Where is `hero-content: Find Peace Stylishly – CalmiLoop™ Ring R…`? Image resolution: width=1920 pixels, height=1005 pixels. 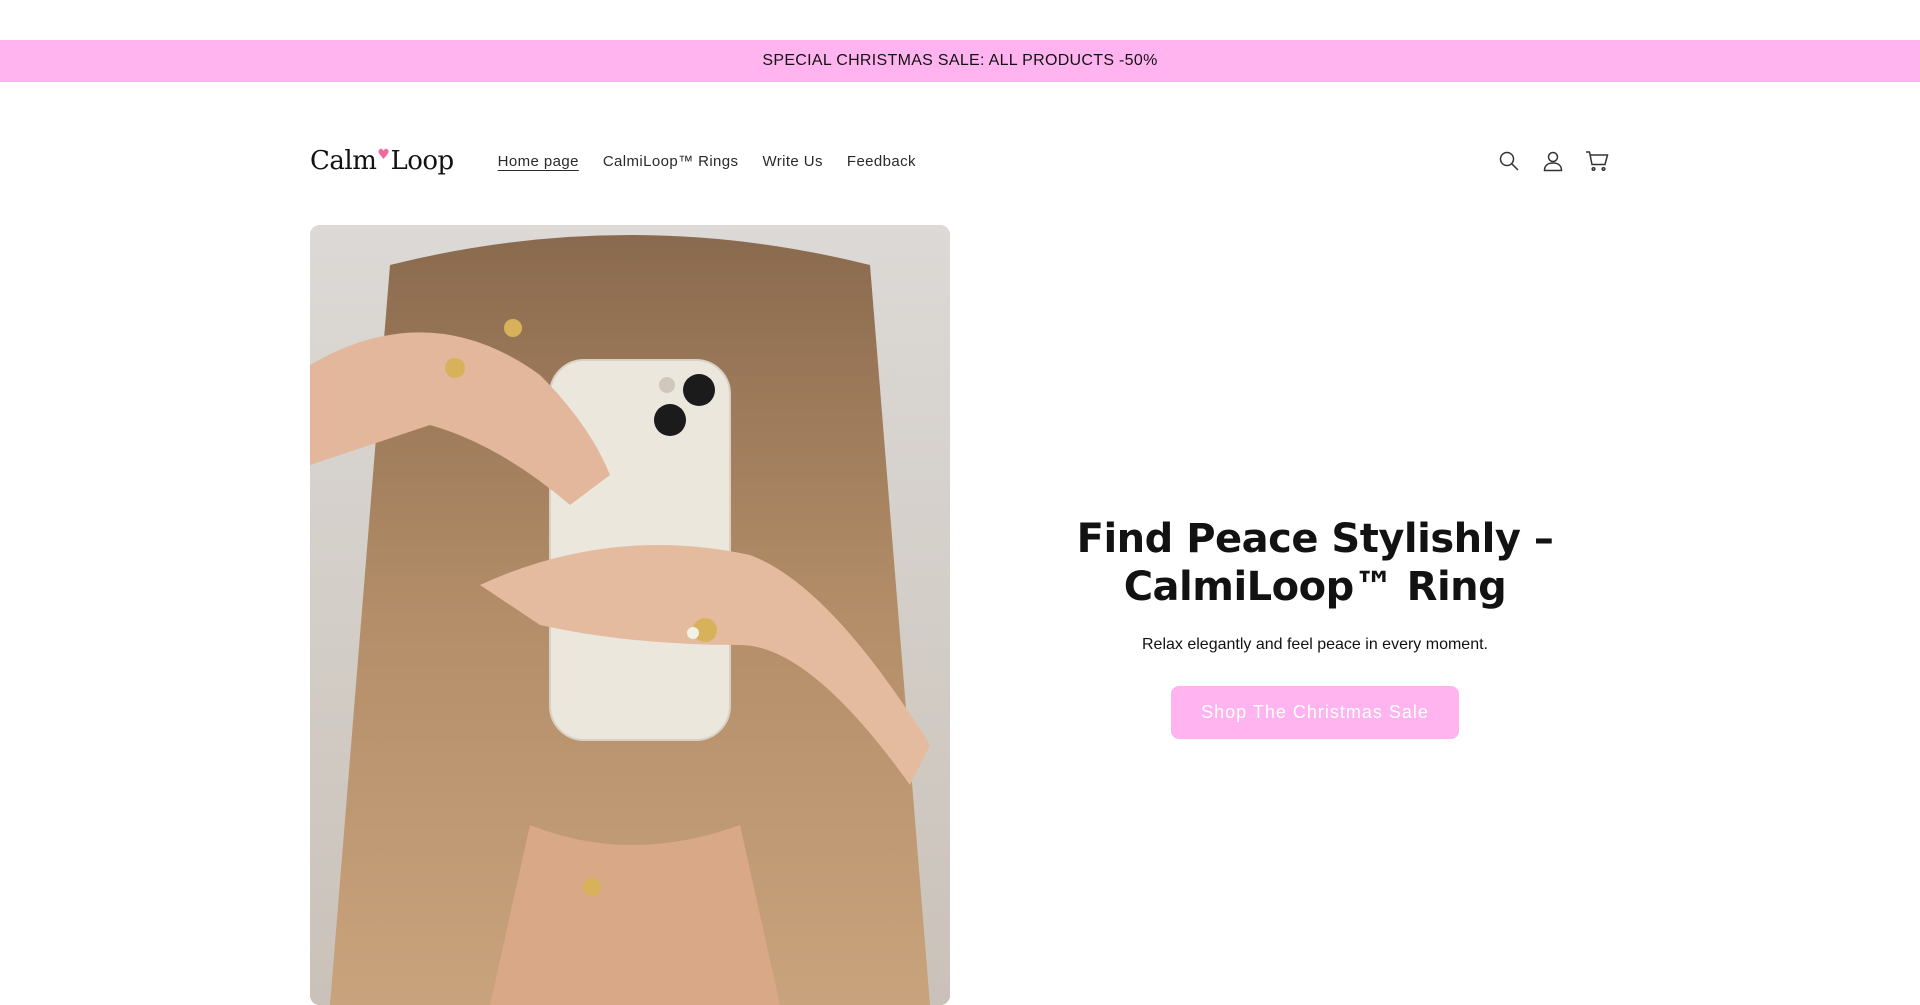
hero-content: Find Peace Stylishly – CalmiLoop™ Ring R… is located at coordinates (1315, 627).